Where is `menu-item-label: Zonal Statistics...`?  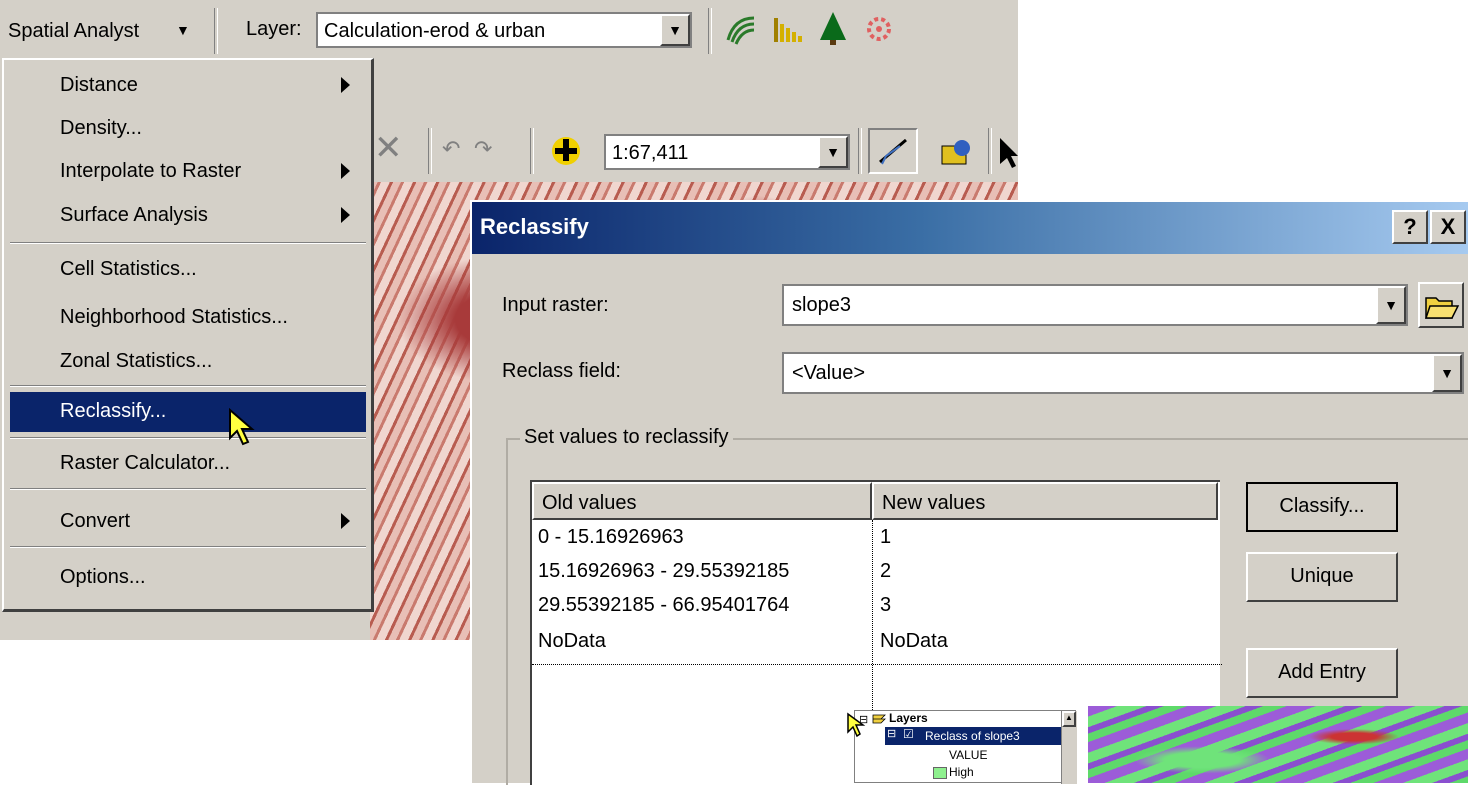 menu-item-label: Zonal Statistics... is located at coordinates (136, 361).